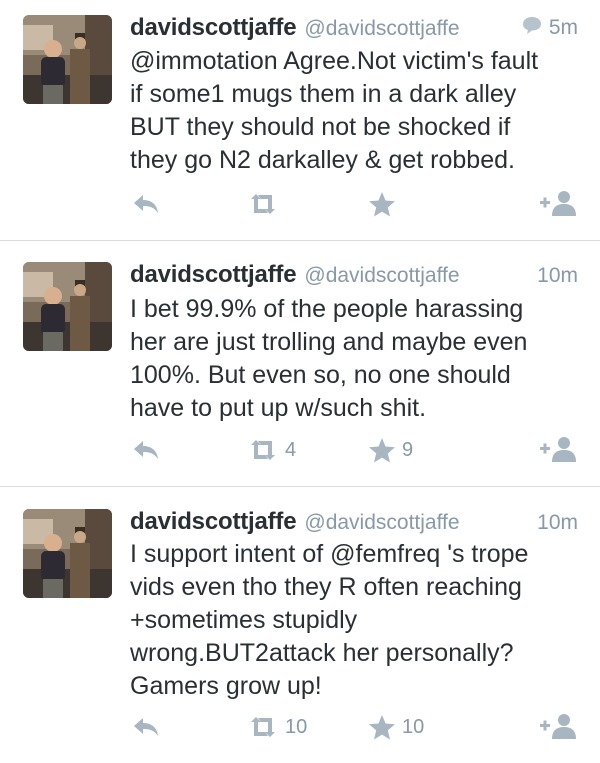 This screenshot has width=600, height=763. What do you see at coordinates (320, 127) in the screenshot?
I see `tweet-text-line: BUT they should not be shocked if` at bounding box center [320, 127].